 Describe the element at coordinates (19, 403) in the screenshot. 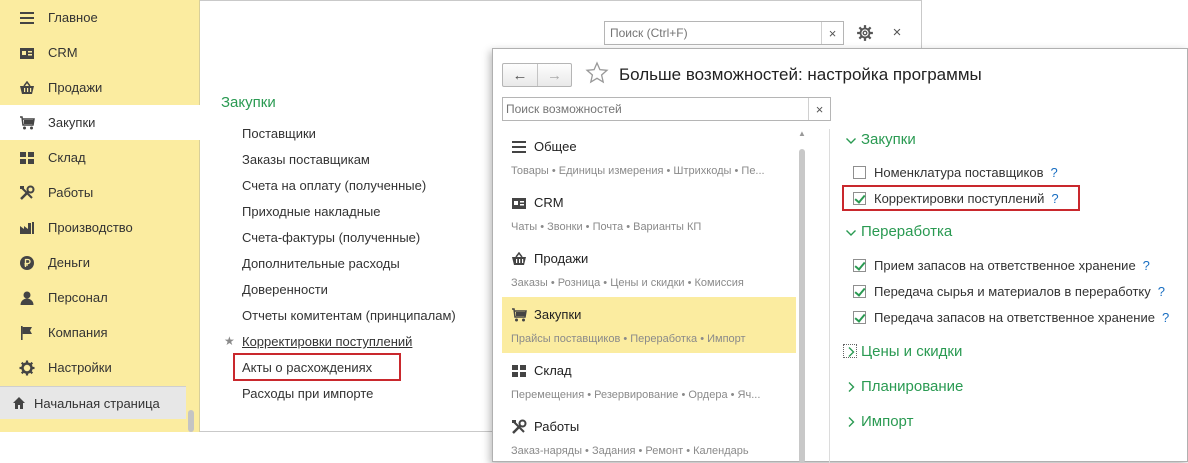

I see `home-icon` at that location.